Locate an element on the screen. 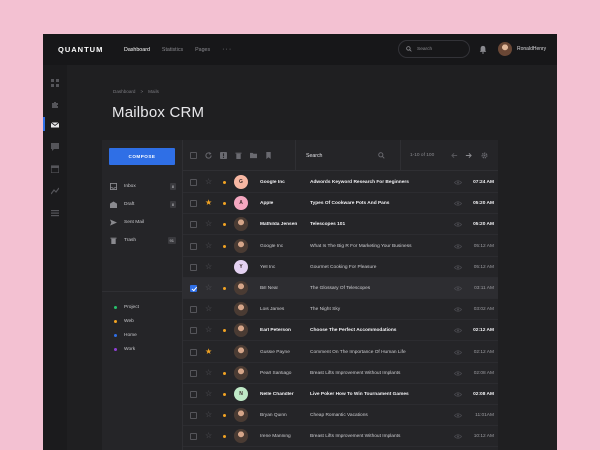 The width and height of the screenshot is (600, 450). email-subject: Cheap Romantic Vacations is located at coordinates (339, 416).